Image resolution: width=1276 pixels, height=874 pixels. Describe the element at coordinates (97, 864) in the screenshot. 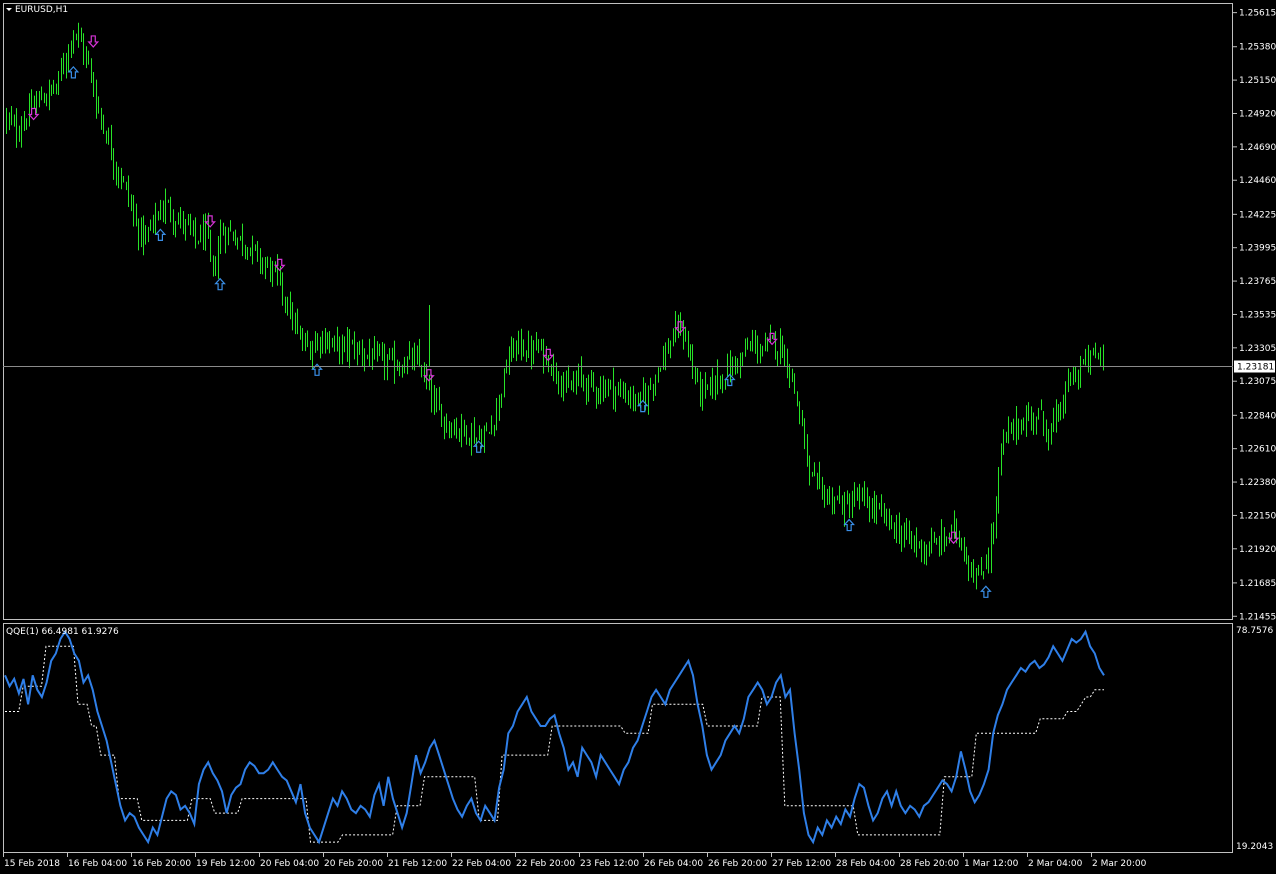

I see `time-tick-label: 16 Feb 04:00` at that location.